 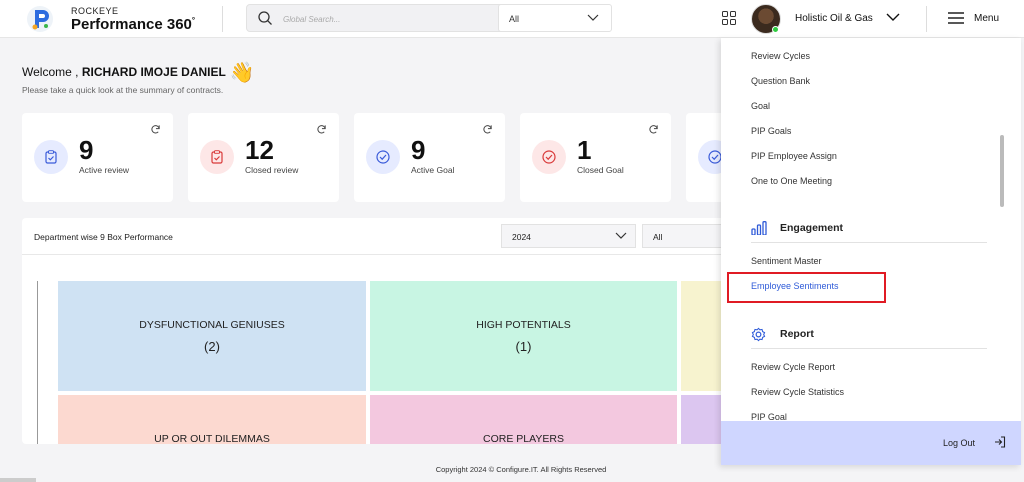 What do you see at coordinates (729, 18) in the screenshot?
I see `apps-grid-icon` at bounding box center [729, 18].